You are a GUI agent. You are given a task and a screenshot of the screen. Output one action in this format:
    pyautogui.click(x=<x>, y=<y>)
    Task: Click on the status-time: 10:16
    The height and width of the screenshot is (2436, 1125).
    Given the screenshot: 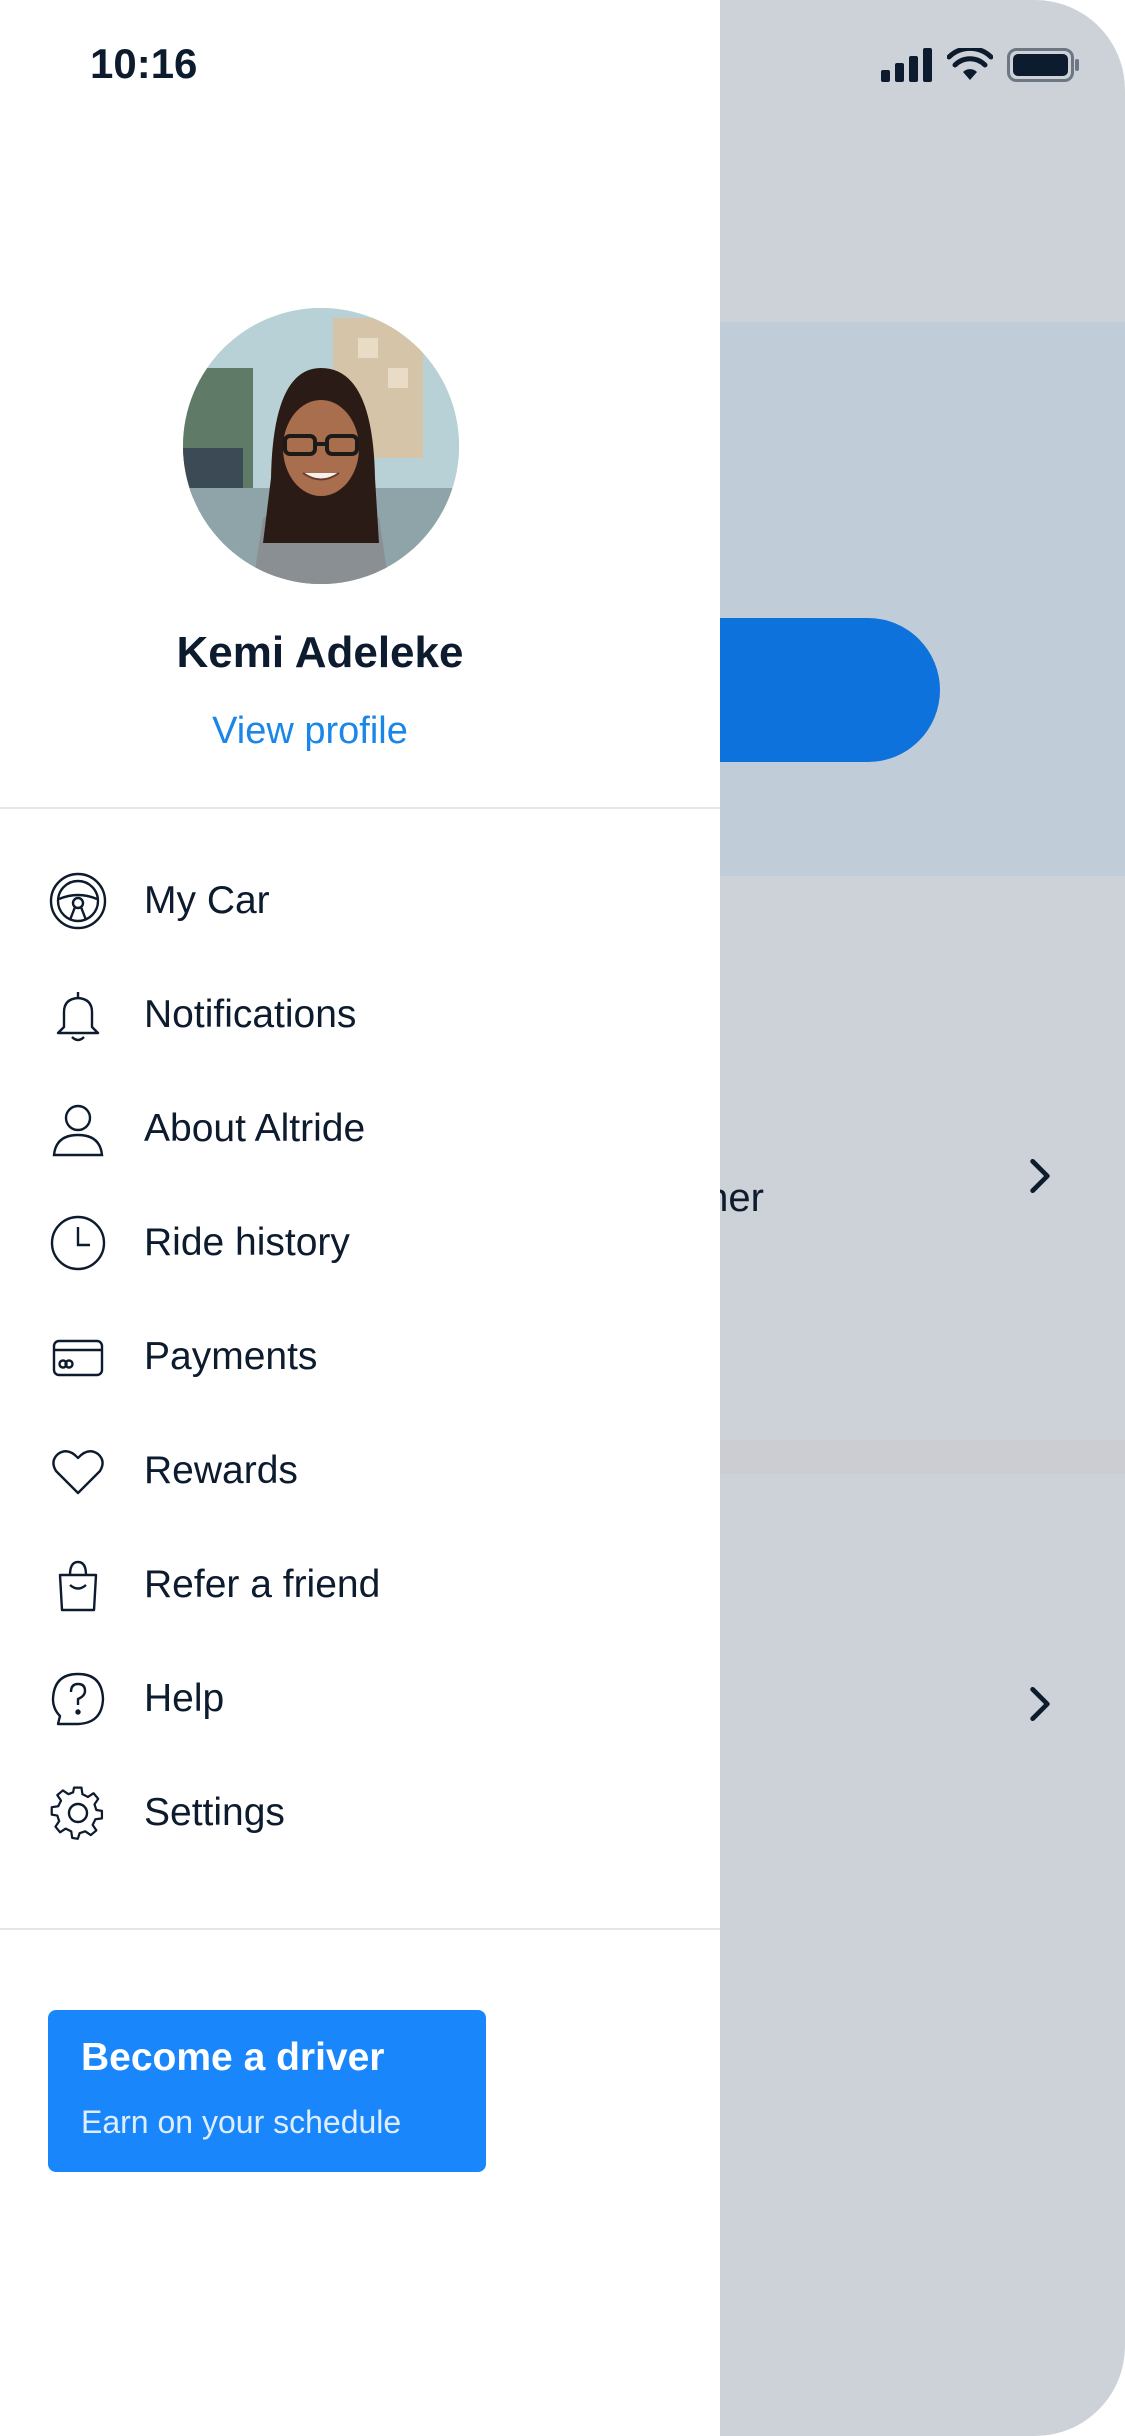 What is the action you would take?
    pyautogui.click(x=144, y=63)
    